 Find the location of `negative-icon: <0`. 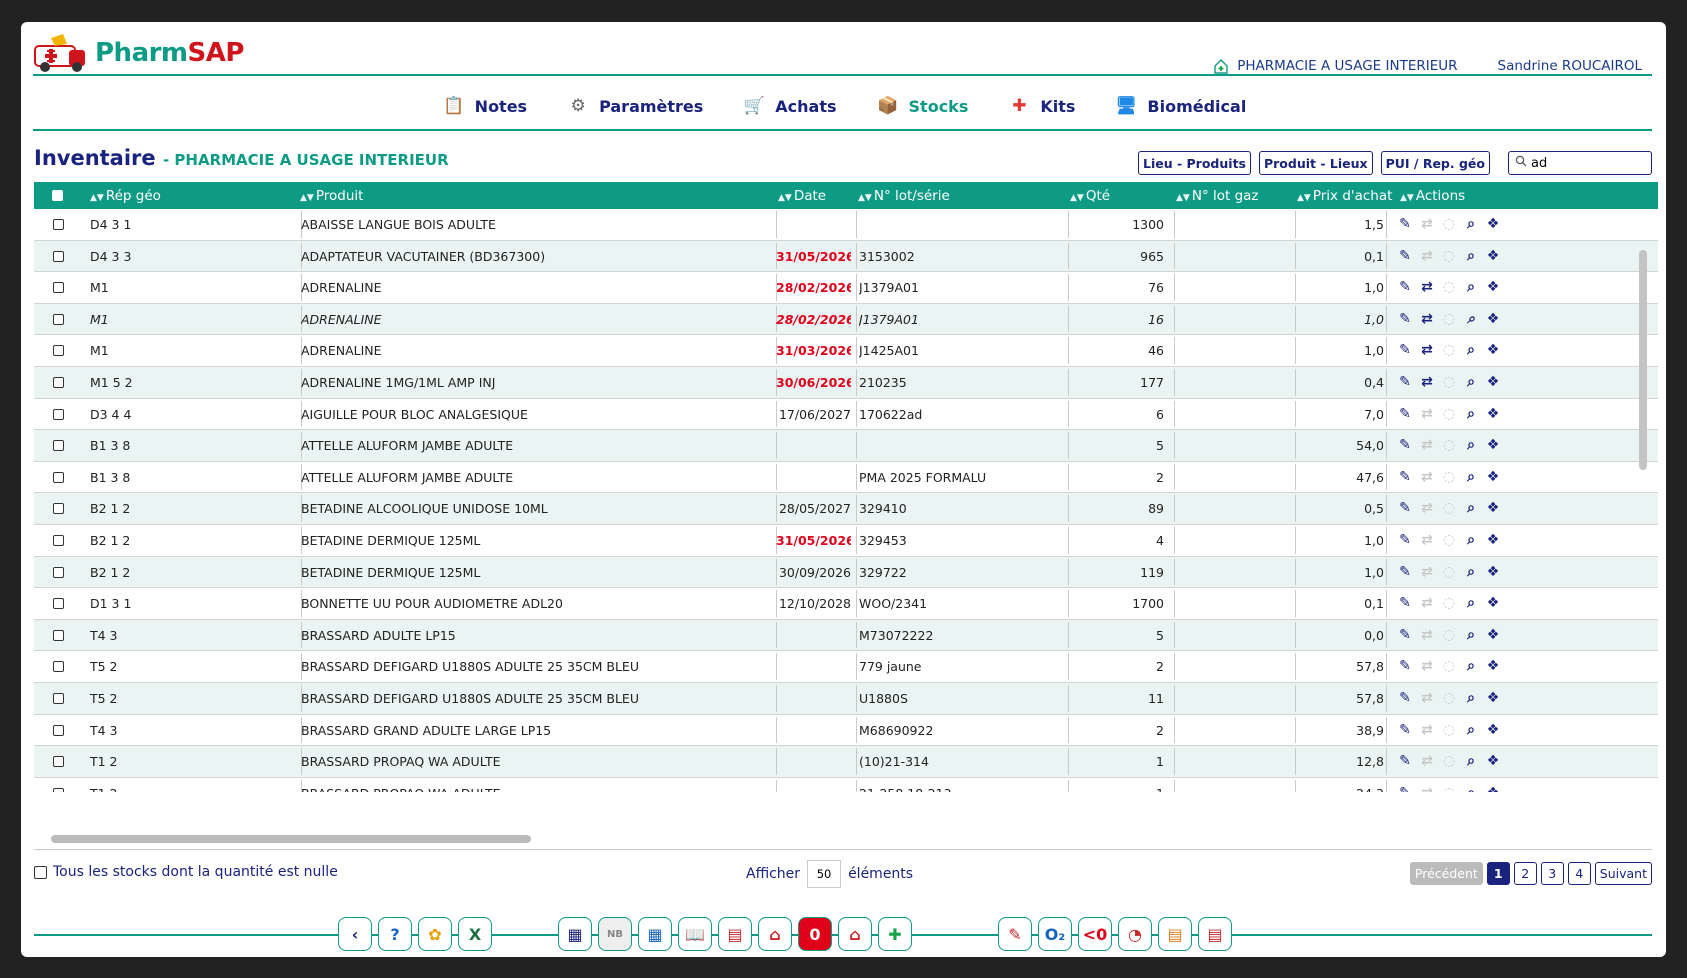

negative-icon: <0 is located at coordinates (1095, 934).